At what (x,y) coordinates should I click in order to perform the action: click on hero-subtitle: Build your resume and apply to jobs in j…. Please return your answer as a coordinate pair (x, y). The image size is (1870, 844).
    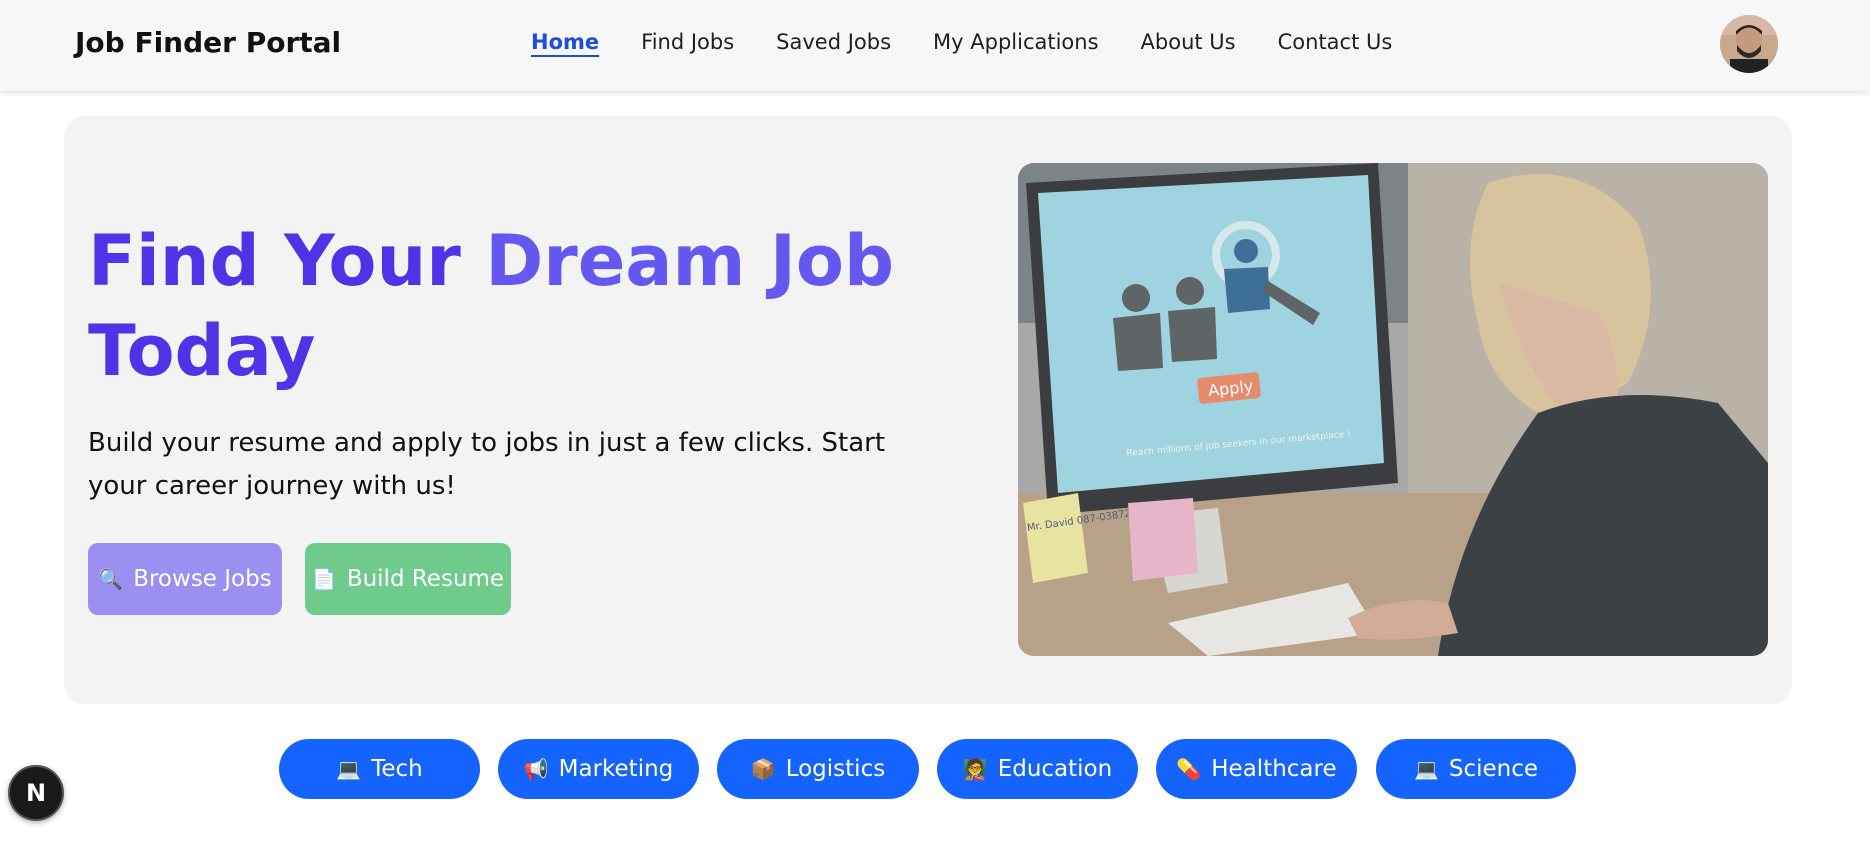
    Looking at the image, I should click on (487, 464).